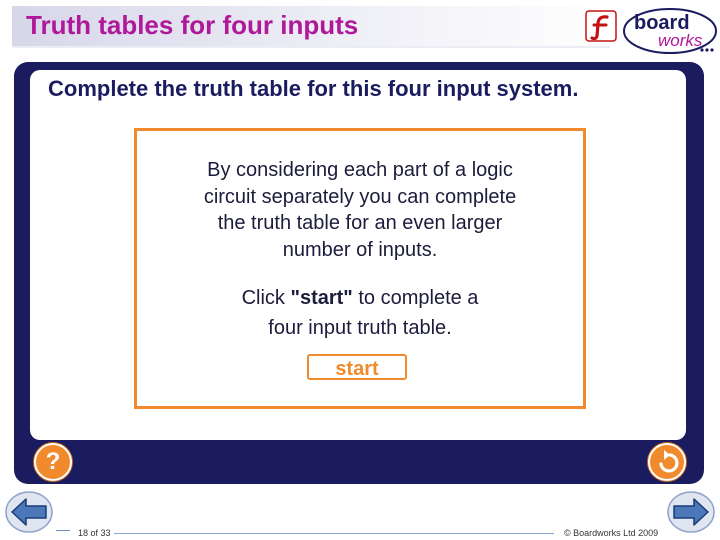 The width and height of the screenshot is (720, 540). I want to click on copyright-text: © Boardworks Ltd 2009, so click(611, 533).